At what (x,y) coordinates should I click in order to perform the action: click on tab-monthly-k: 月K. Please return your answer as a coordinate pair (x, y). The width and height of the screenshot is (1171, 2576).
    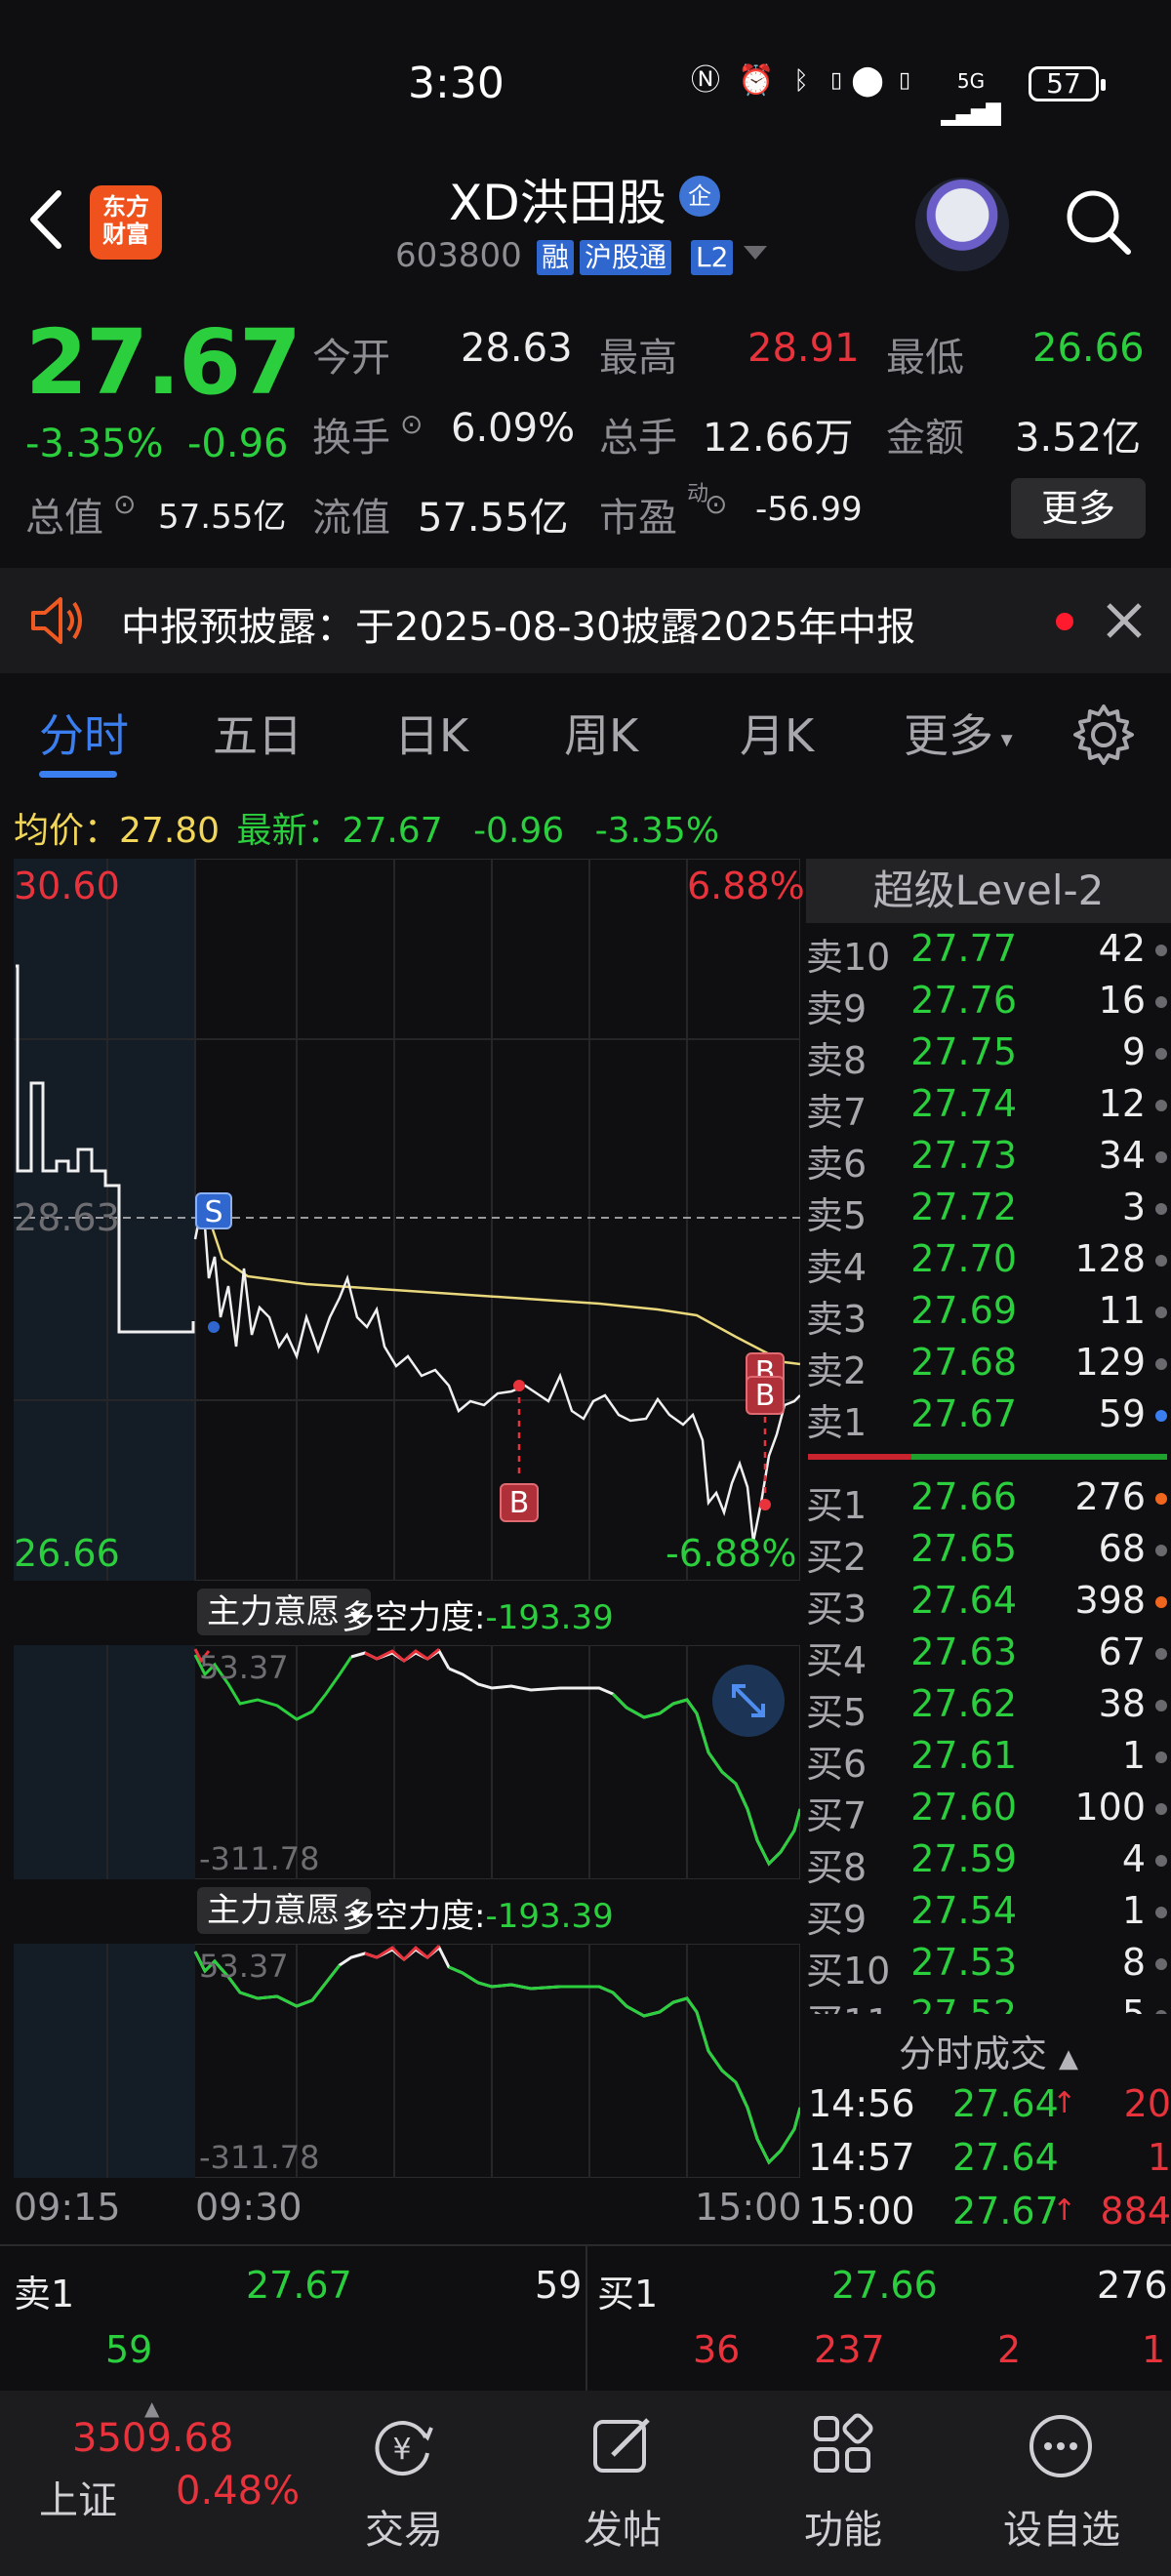
    Looking at the image, I should click on (777, 733).